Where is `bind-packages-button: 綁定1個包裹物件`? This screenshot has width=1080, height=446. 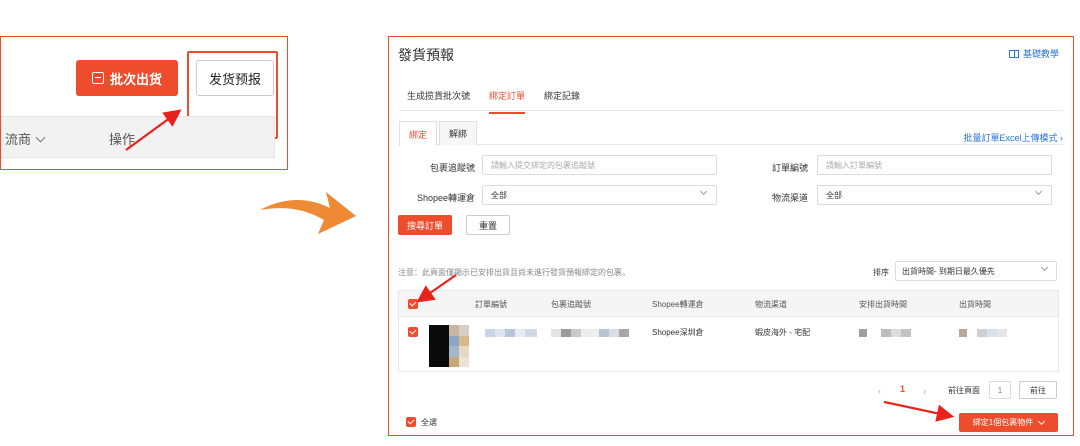
bind-packages-button: 綁定1個包裹物件 is located at coordinates (1008, 422).